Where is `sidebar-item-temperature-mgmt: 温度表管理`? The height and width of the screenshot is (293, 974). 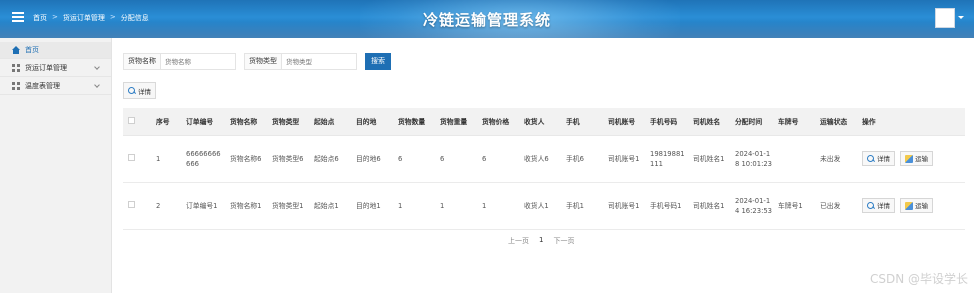
sidebar-item-temperature-mgmt: 温度表管理 is located at coordinates (55, 86).